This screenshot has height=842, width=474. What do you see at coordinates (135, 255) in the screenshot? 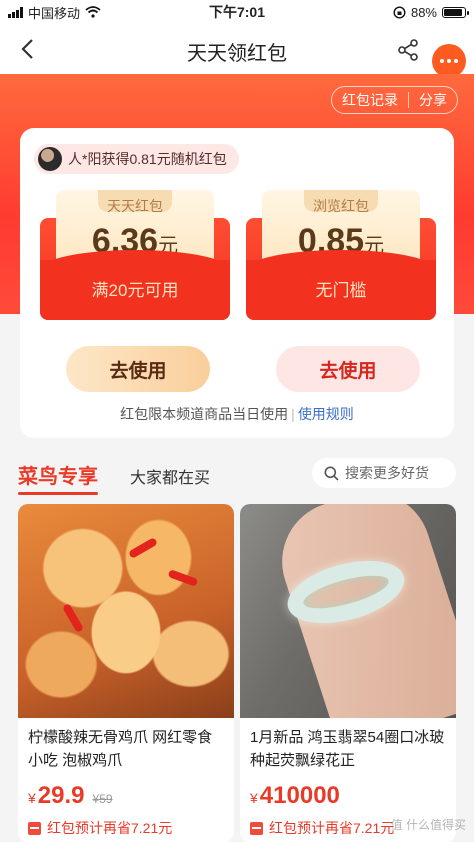
I see `envelope-daily: 天天红包 6.36元 满20元可用` at bounding box center [135, 255].